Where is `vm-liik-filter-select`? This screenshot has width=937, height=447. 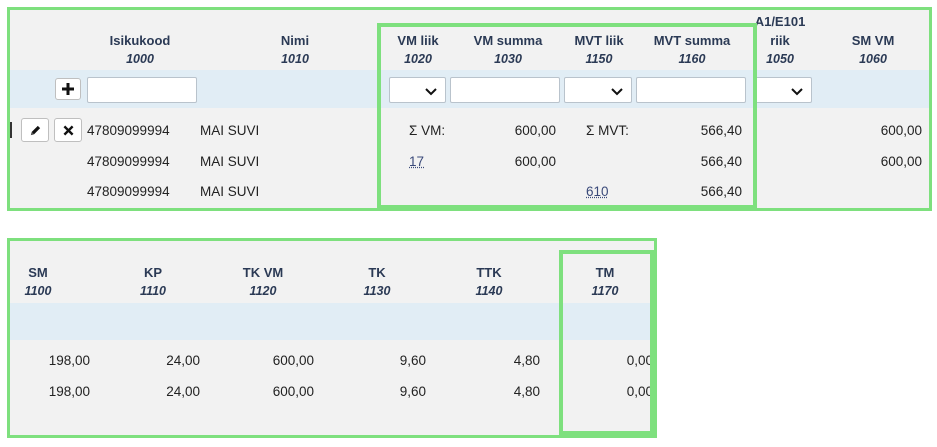
vm-liik-filter-select is located at coordinates (417, 90).